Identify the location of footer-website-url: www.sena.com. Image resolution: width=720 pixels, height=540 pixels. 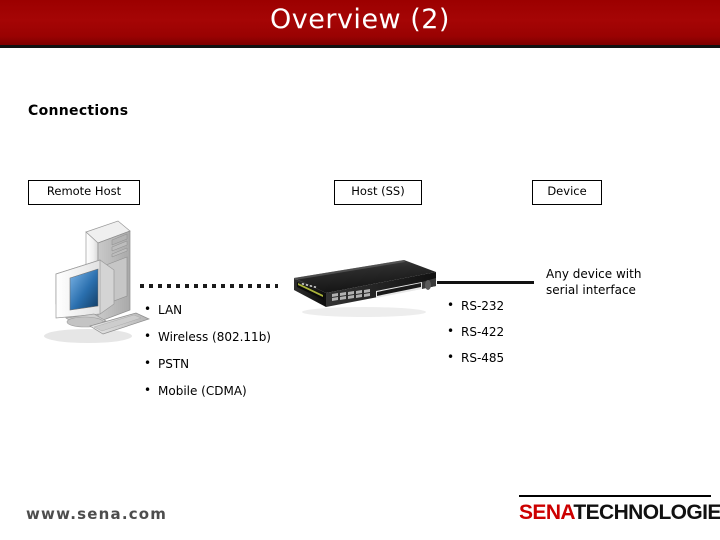
(97, 514).